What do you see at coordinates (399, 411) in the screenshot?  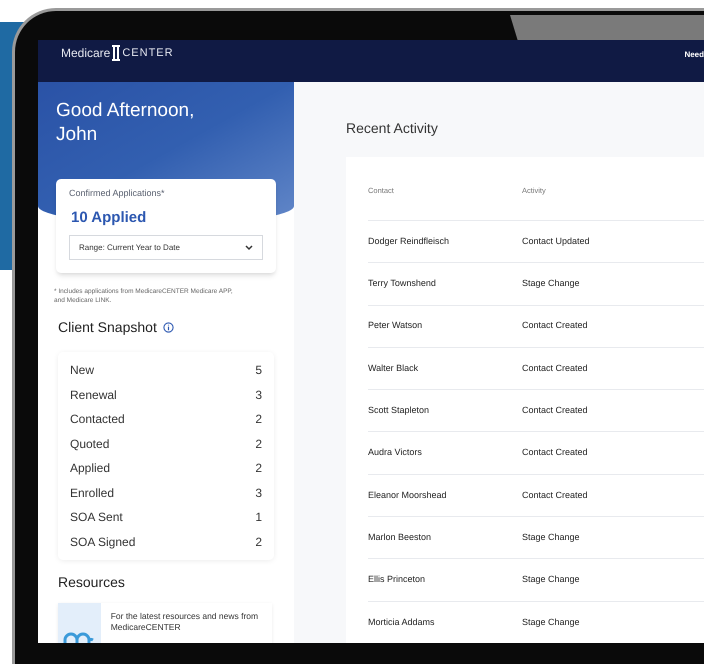 I see `table-cell-text: Scott Stapleton` at bounding box center [399, 411].